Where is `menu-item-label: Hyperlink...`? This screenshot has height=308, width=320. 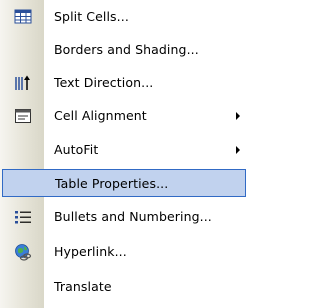 menu-item-label: Hyperlink... is located at coordinates (90, 251).